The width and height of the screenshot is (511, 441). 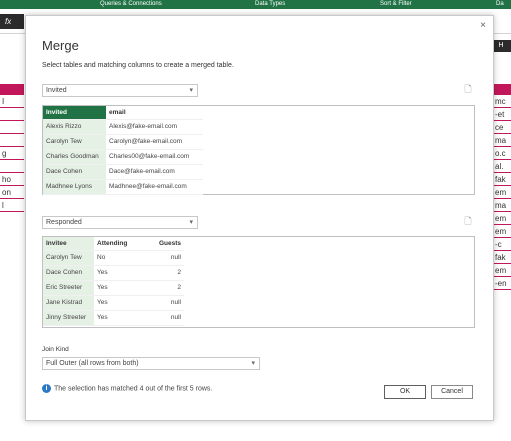 I want to click on ribbon-group-data-types: Data Types, so click(x=270, y=4).